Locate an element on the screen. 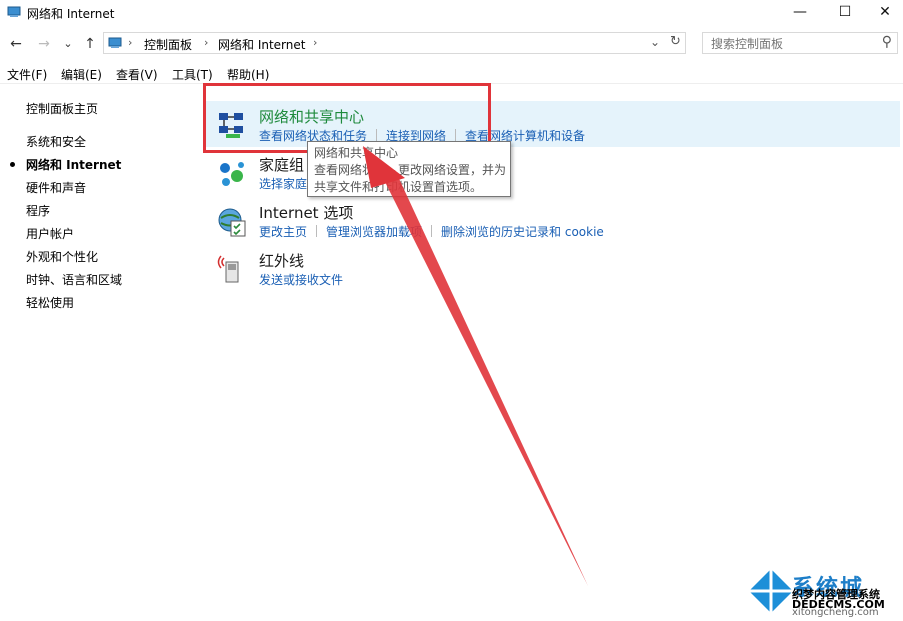 This screenshot has height=621, width=903. link-delete-history: 删除浏览的历史记录和 cookie is located at coordinates (522, 232).